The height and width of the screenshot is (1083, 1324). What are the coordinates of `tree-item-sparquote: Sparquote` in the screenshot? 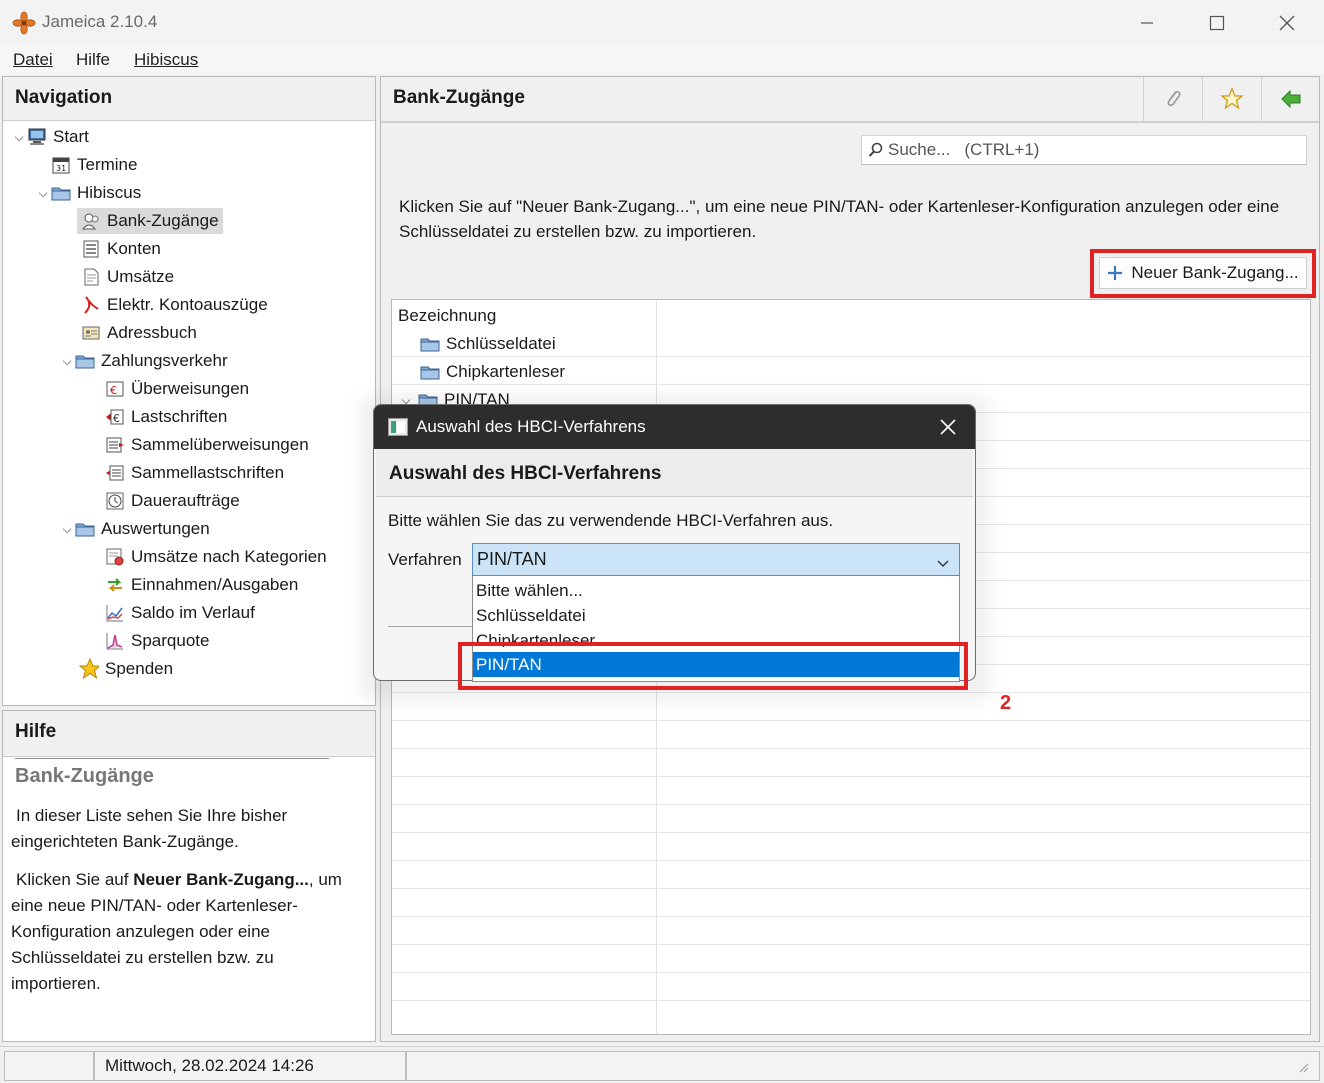 It's located at (157, 641).